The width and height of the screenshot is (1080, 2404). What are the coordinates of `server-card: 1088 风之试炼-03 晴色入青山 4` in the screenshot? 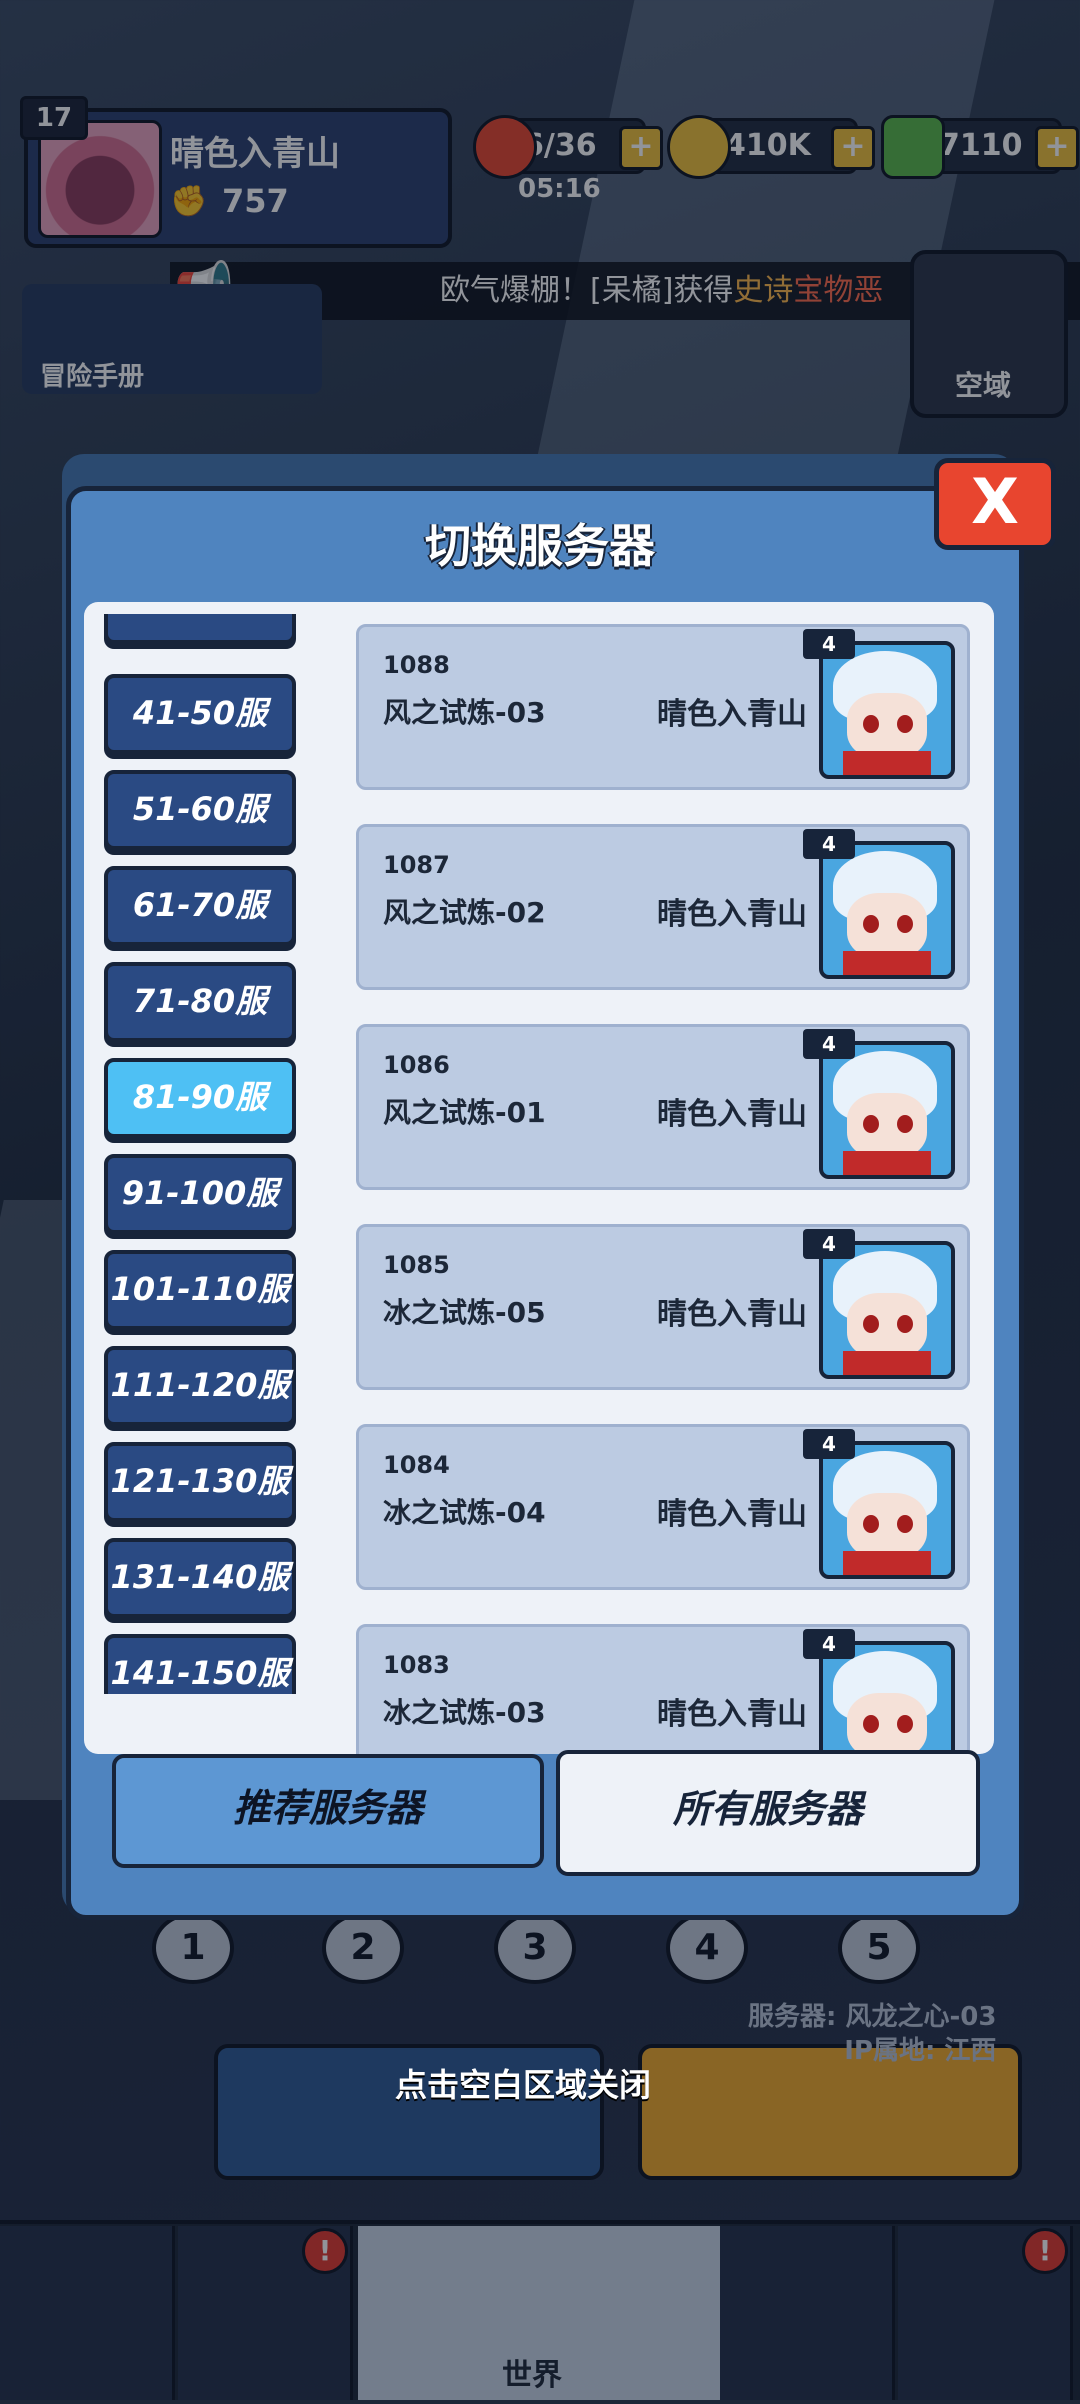 It's located at (663, 707).